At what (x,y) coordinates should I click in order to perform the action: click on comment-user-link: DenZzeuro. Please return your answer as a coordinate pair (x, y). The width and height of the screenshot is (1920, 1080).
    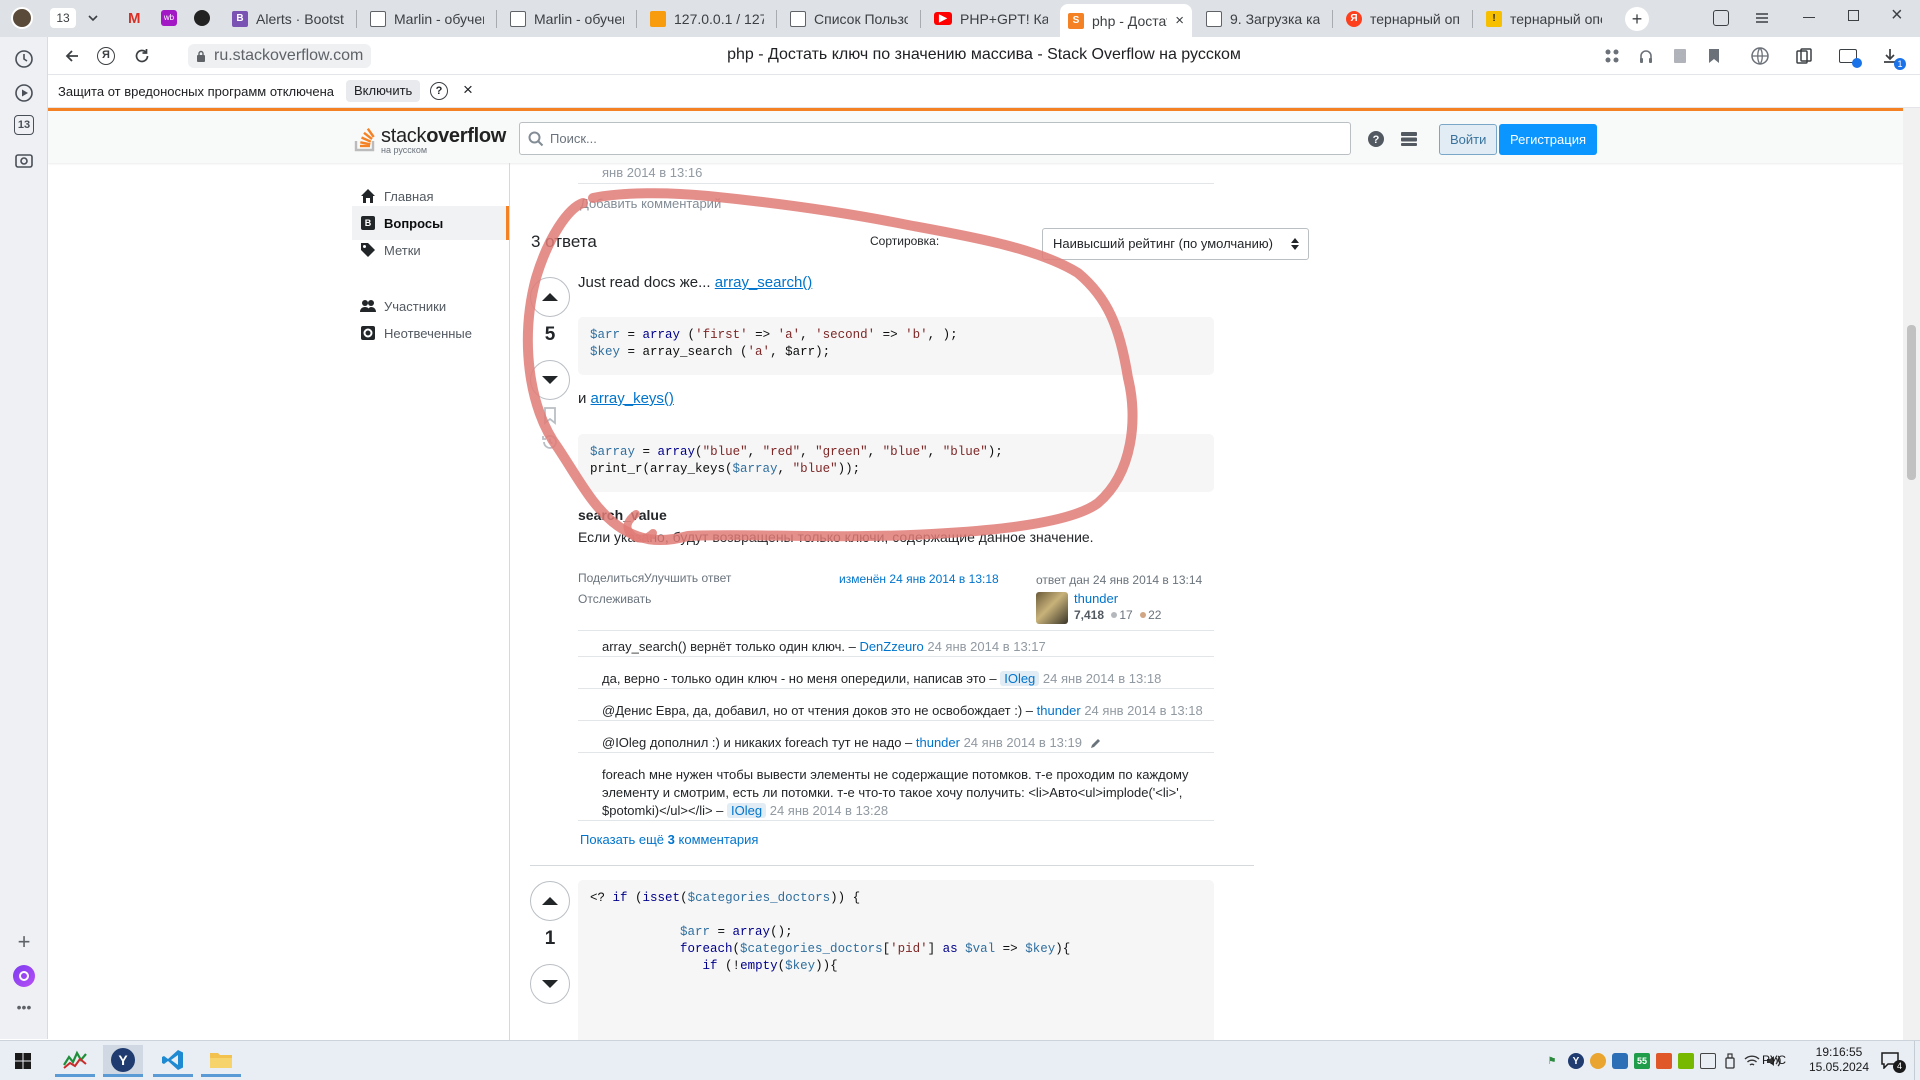
    Looking at the image, I should click on (891, 646).